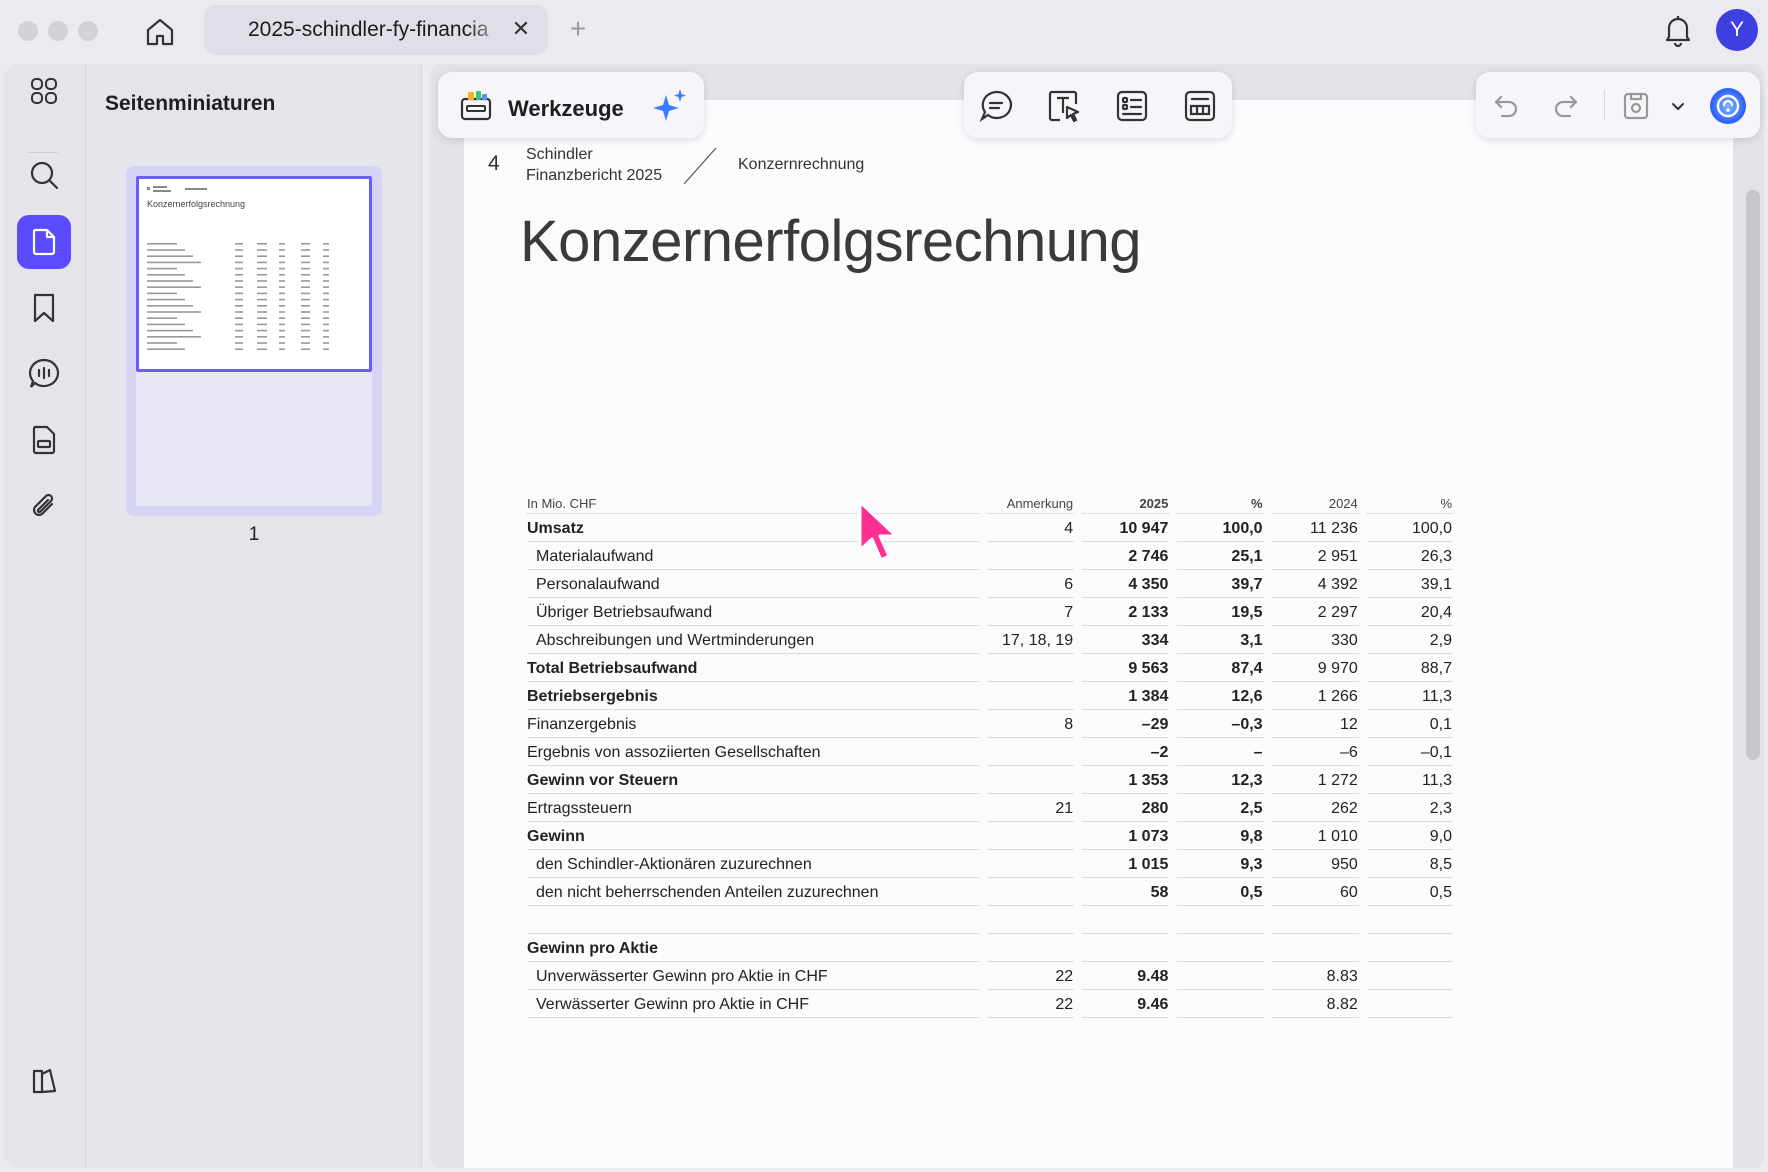 The image size is (1768, 1172). I want to click on table-row: Gewinn vor Steuern 1 353 12,3 1 272 11,3, so click(990, 780).